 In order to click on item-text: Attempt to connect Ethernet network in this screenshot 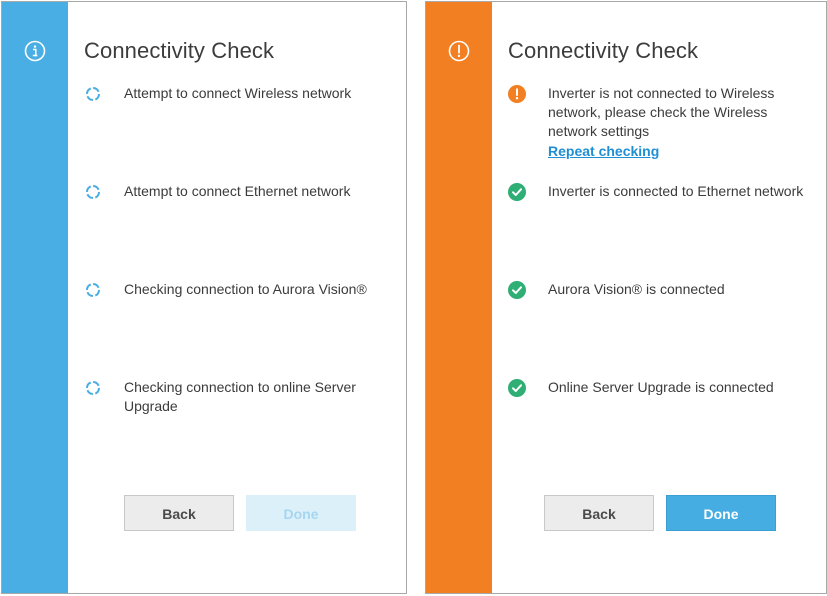, I will do `click(237, 191)`.